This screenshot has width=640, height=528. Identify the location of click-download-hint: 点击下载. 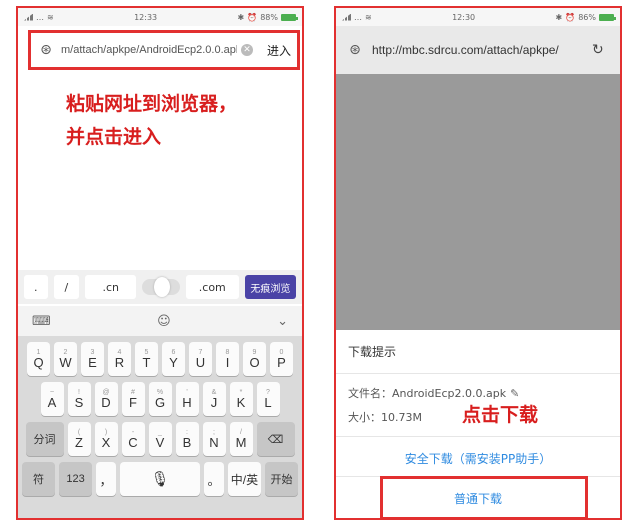
(500, 415).